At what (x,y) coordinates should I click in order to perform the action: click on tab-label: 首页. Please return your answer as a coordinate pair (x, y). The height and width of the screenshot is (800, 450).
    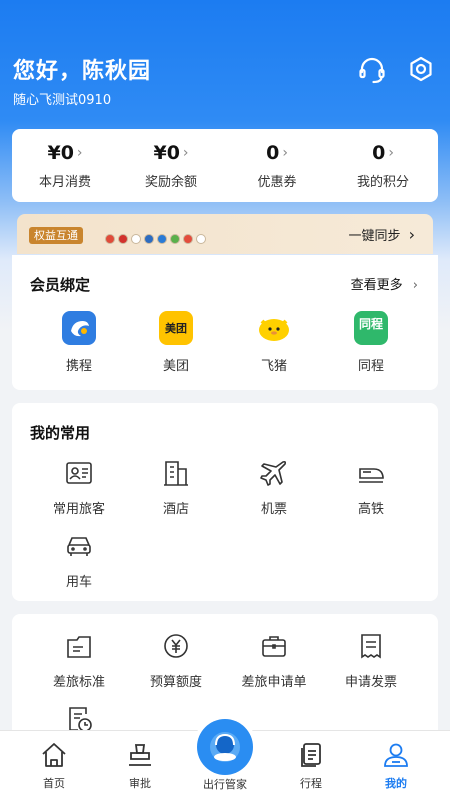
    Looking at the image, I should click on (54, 783).